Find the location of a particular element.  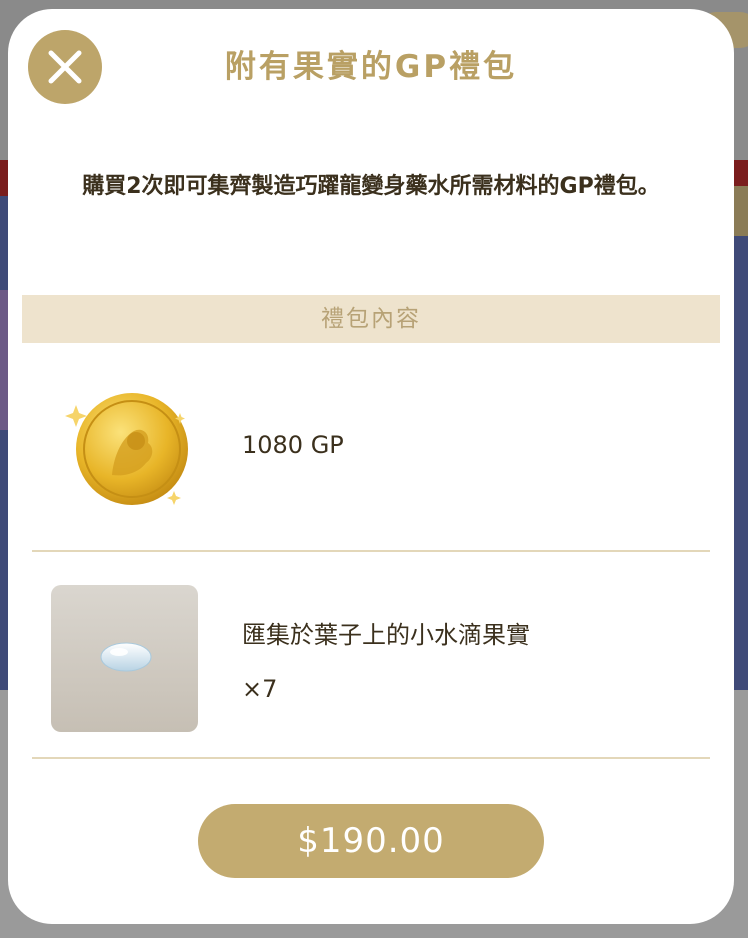

section-header-contents: 禮包內容 is located at coordinates (371, 319).